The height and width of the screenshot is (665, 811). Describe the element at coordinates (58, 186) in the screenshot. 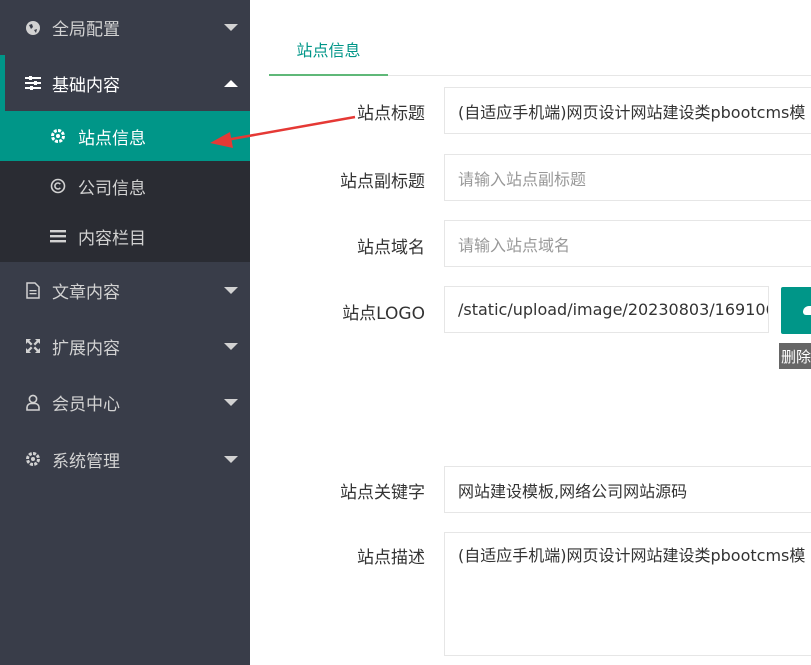

I see `copyright-icon` at that location.